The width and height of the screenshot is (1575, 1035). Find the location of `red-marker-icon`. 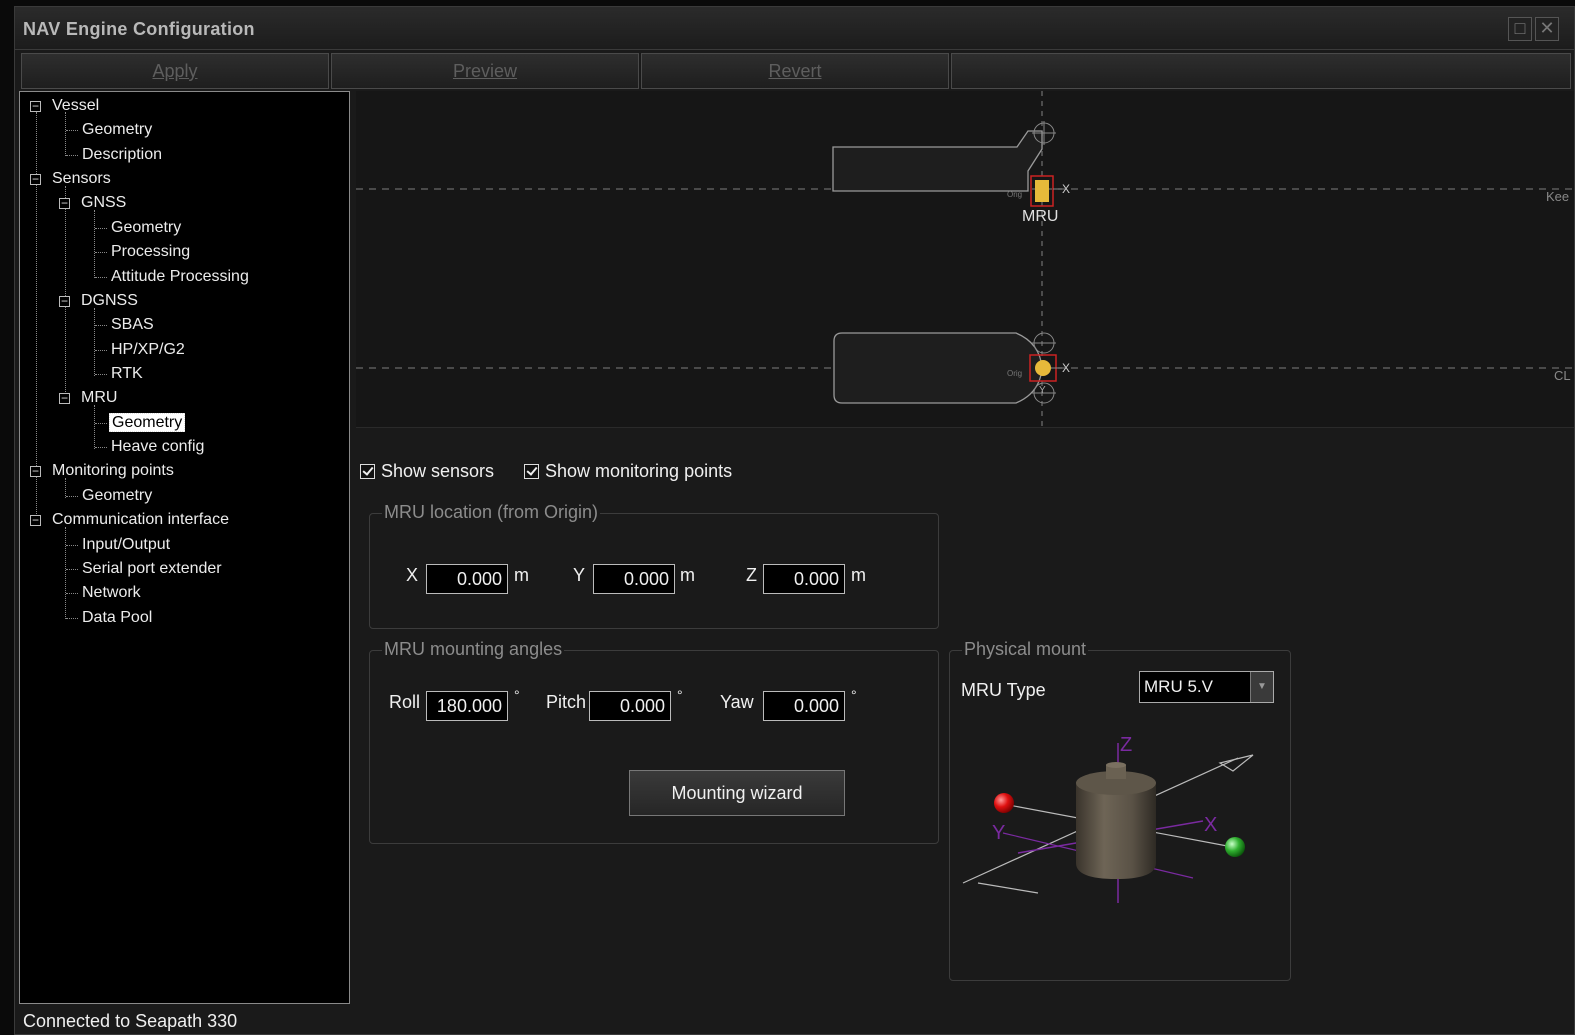

red-marker-icon is located at coordinates (1004, 803).